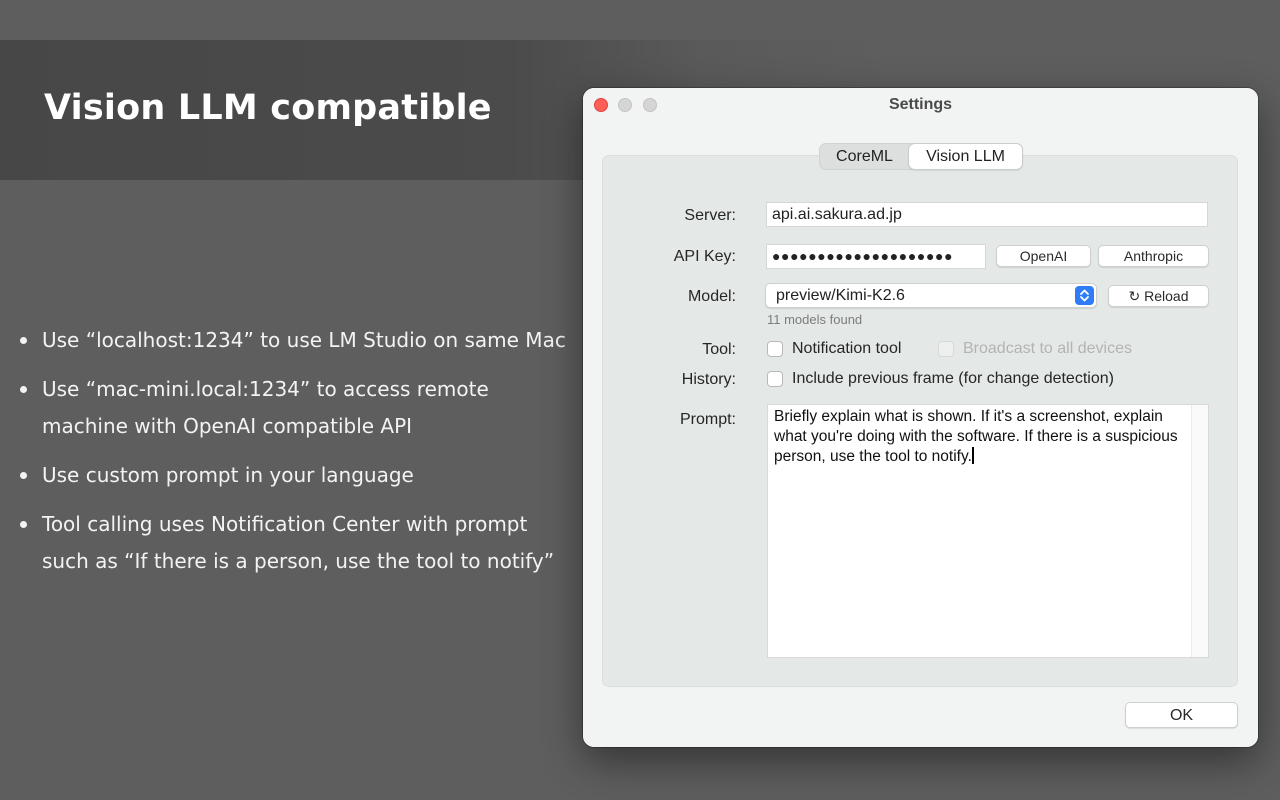 The image size is (1280, 800). Describe the element at coordinates (846, 349) in the screenshot. I see `notification-tool-label: Notification tool` at that location.